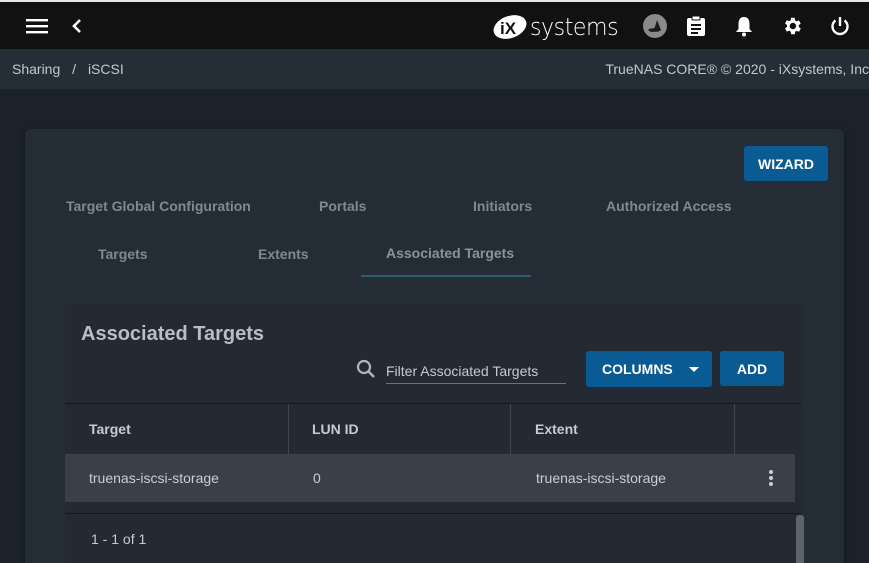 The width and height of the screenshot is (869, 563). Describe the element at coordinates (342, 206) in the screenshot. I see `tab-portals: Portals` at that location.